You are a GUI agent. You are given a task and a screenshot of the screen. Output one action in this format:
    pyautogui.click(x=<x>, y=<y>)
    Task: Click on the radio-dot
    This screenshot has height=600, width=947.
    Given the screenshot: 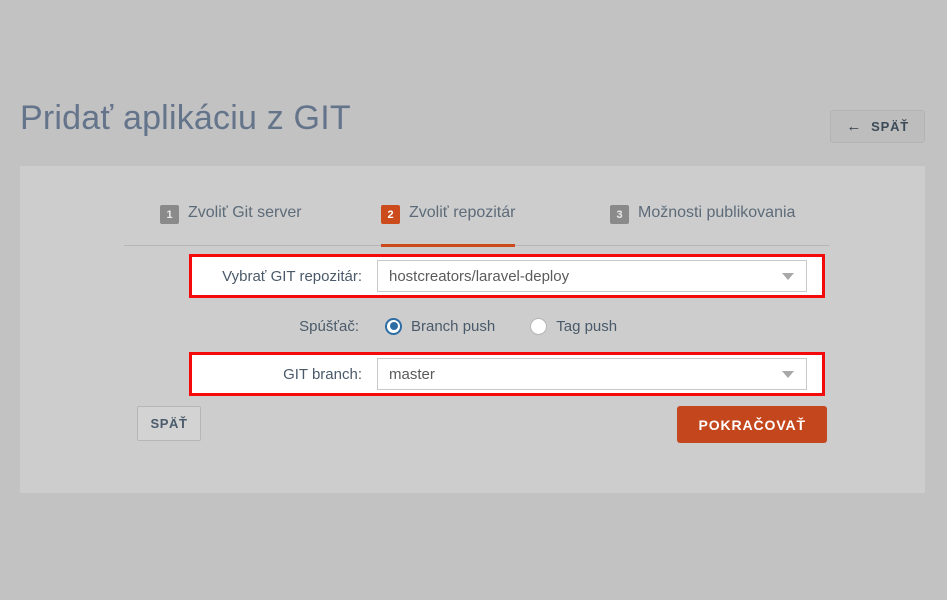 What is the action you would take?
    pyautogui.click(x=393, y=326)
    